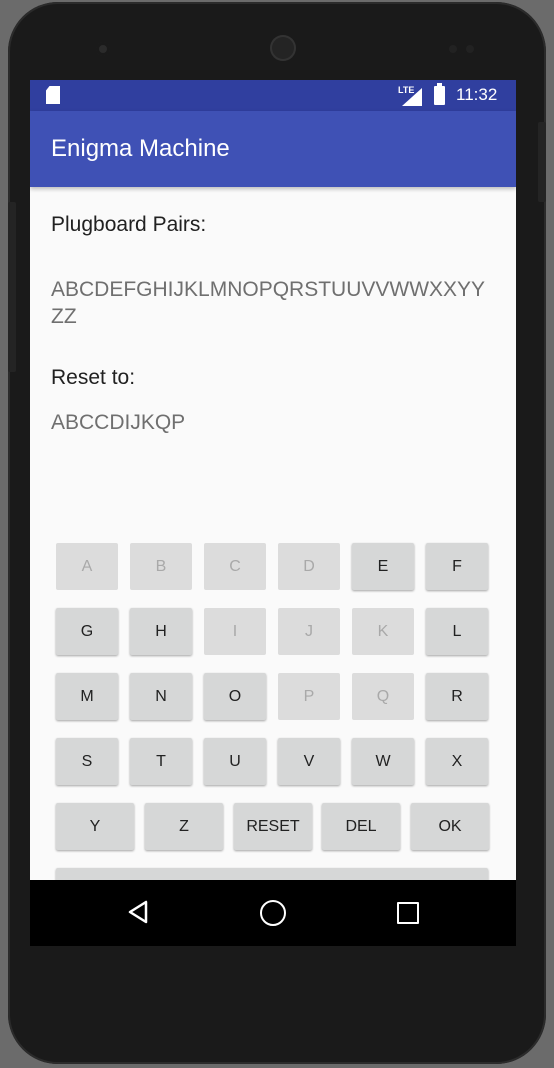 The height and width of the screenshot is (1068, 554). Describe the element at coordinates (129, 224) in the screenshot. I see `plugboard-label: Plugboard Pairs:` at that location.